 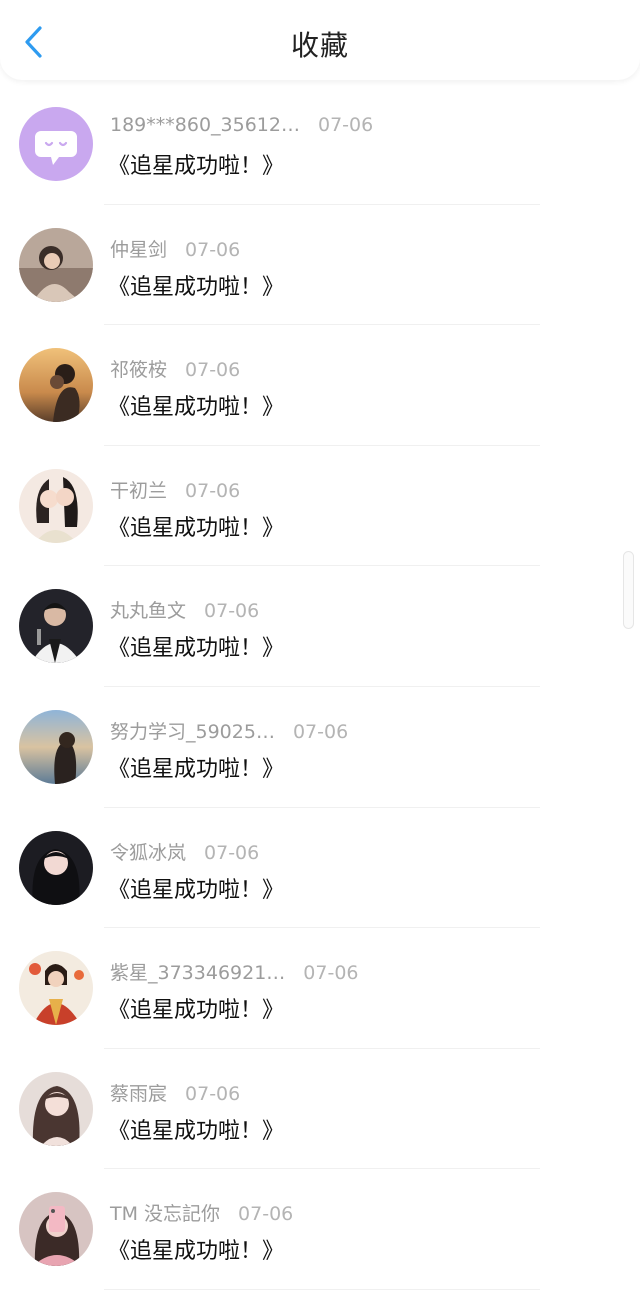 What do you see at coordinates (320, 1229) in the screenshot?
I see `list-item: TM 没忘記你 07-06 《追星成功啦！》` at bounding box center [320, 1229].